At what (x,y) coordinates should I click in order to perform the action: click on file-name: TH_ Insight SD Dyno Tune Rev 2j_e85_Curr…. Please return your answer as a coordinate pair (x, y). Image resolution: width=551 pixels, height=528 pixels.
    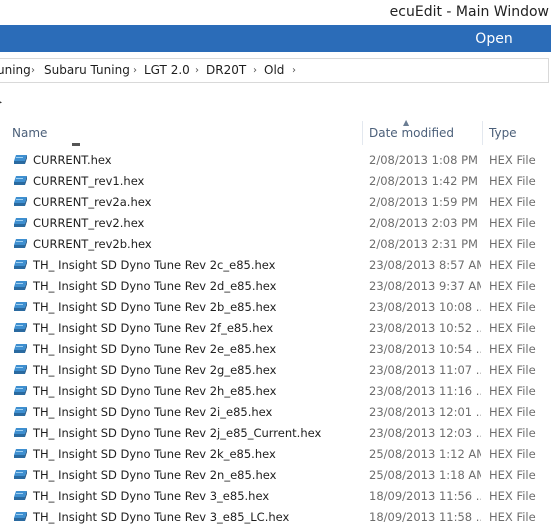
    Looking at the image, I should click on (177, 433).